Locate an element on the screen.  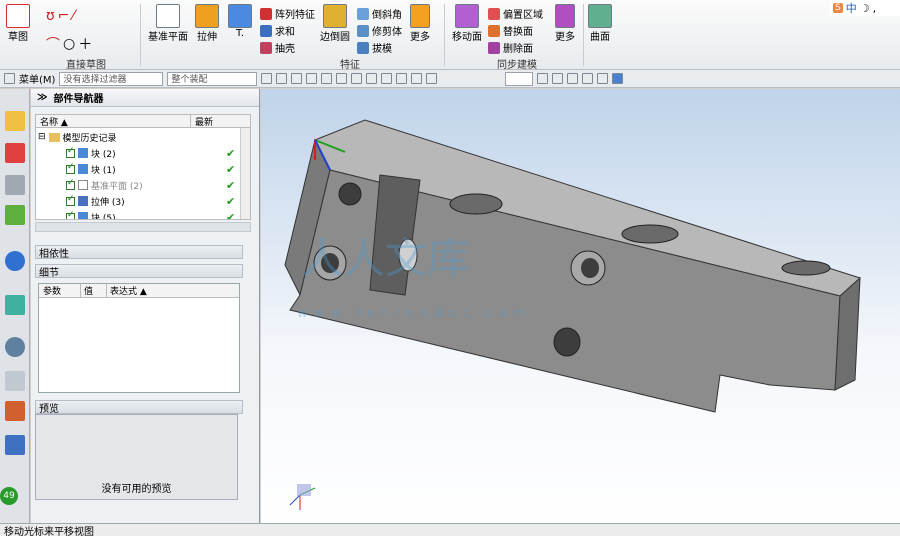
sketch-button: 草图 is located at coordinates (18, 23).